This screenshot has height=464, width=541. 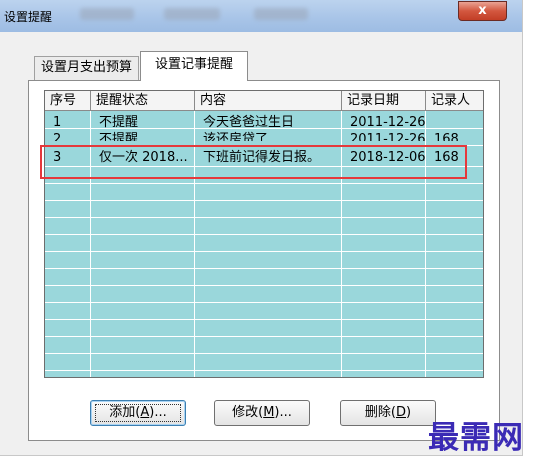 I want to click on column-header-index: 序号, so click(x=68, y=100).